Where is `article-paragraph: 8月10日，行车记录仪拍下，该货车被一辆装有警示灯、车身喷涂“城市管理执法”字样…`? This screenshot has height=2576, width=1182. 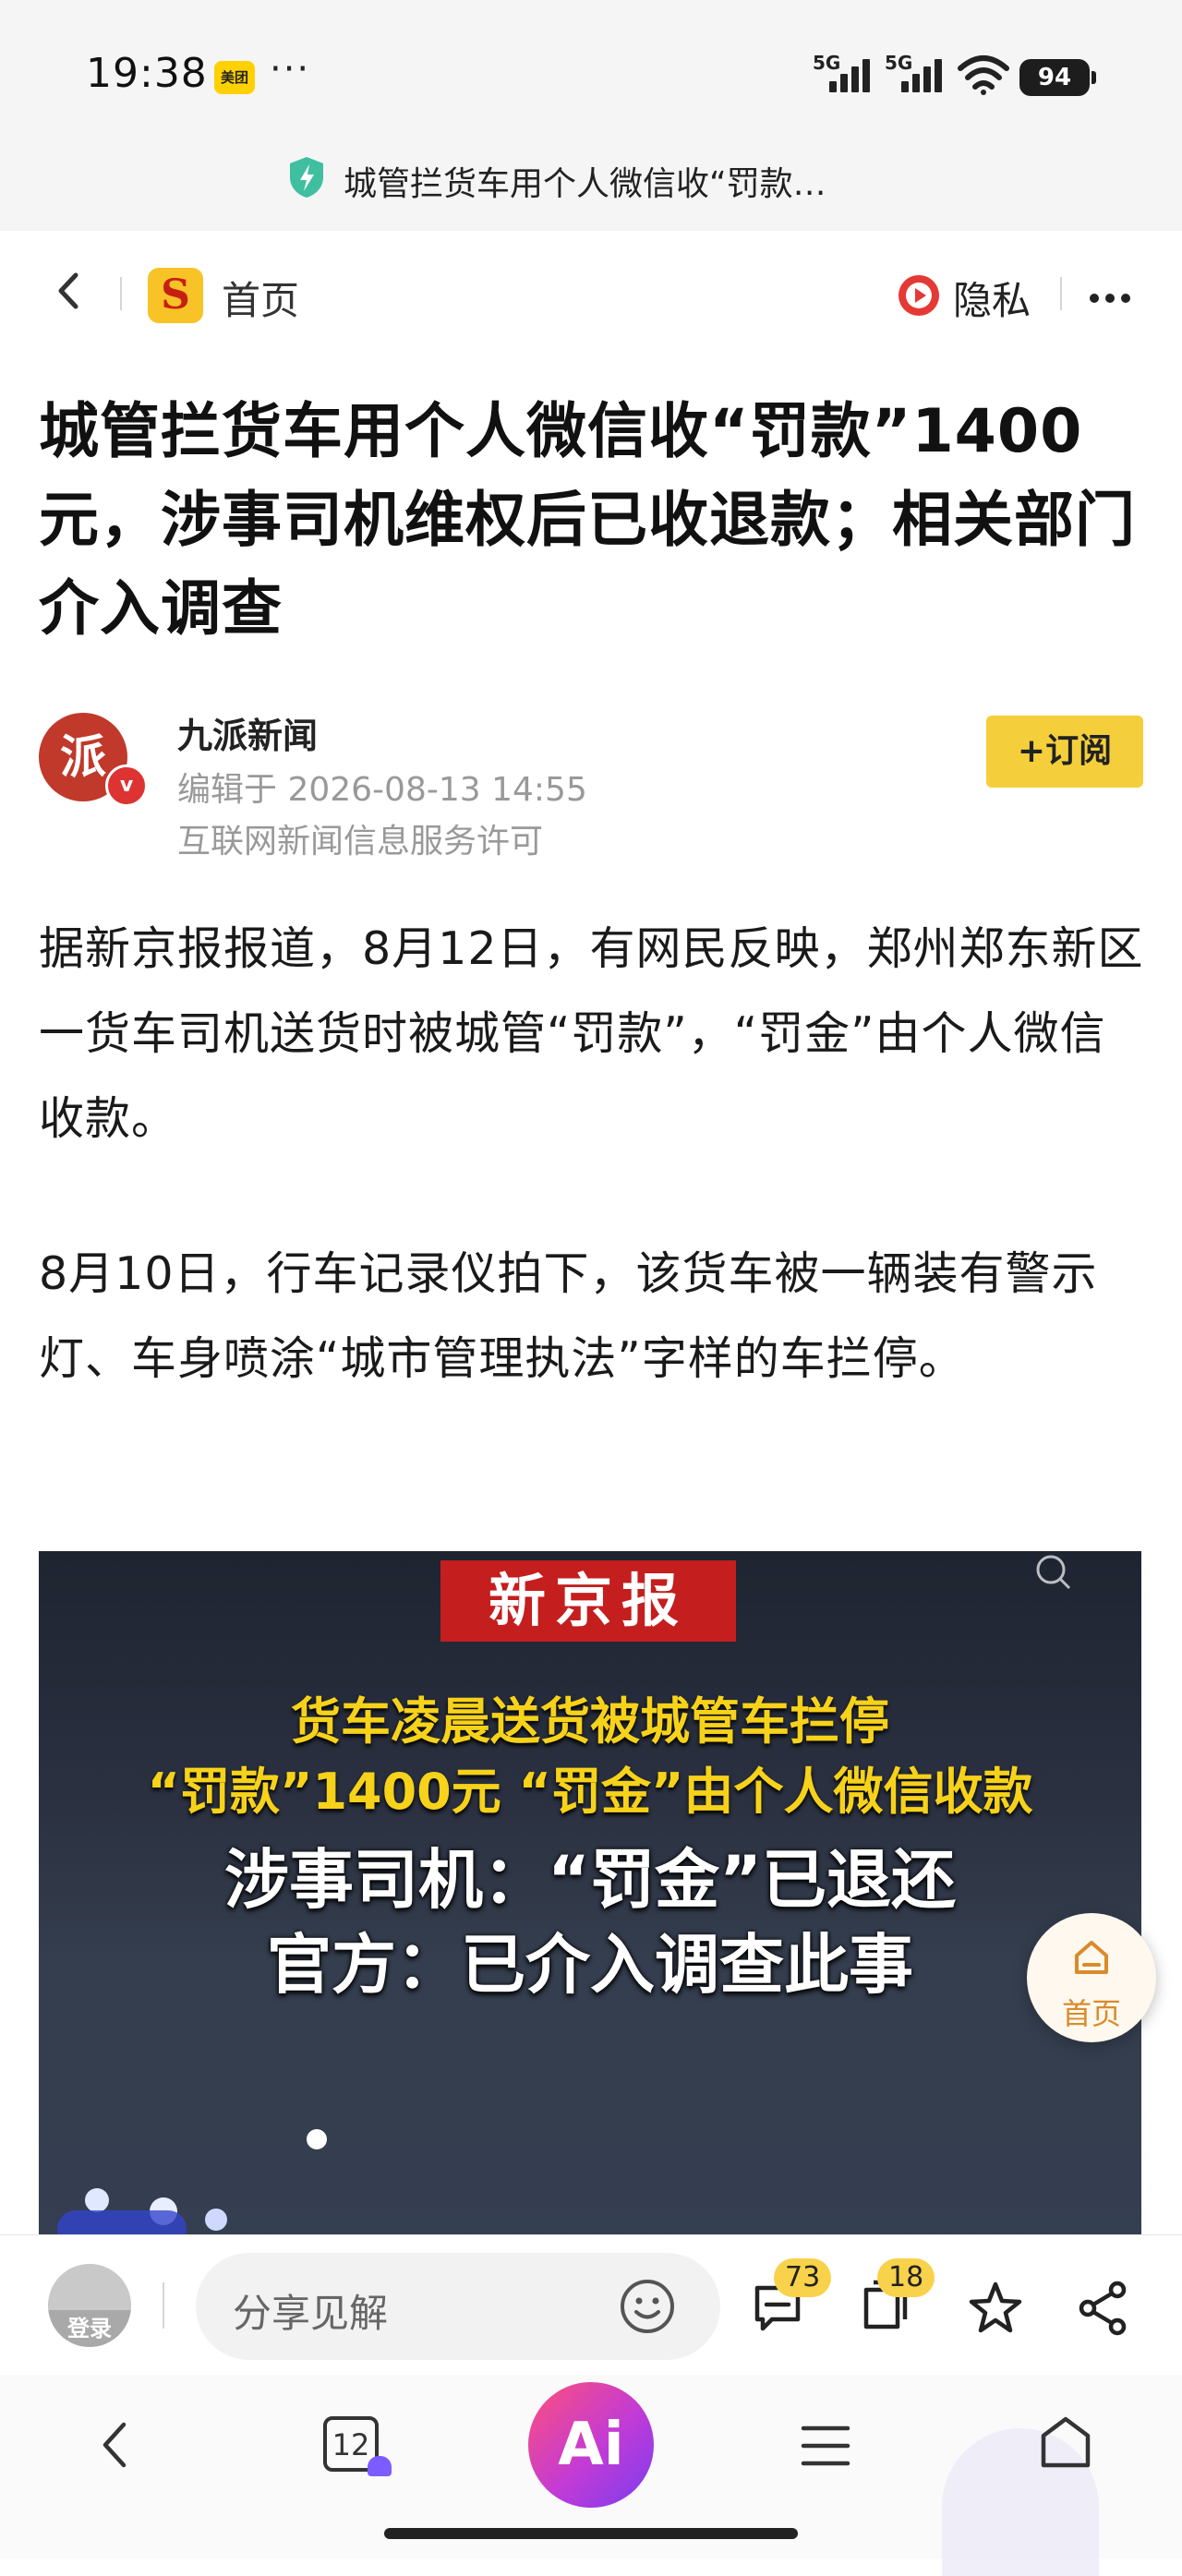
article-paragraph: 8月10日，行车记录仪拍下，该货车被一辆装有警示灯、车身喷涂“城市管理执法”字样… is located at coordinates (568, 1316).